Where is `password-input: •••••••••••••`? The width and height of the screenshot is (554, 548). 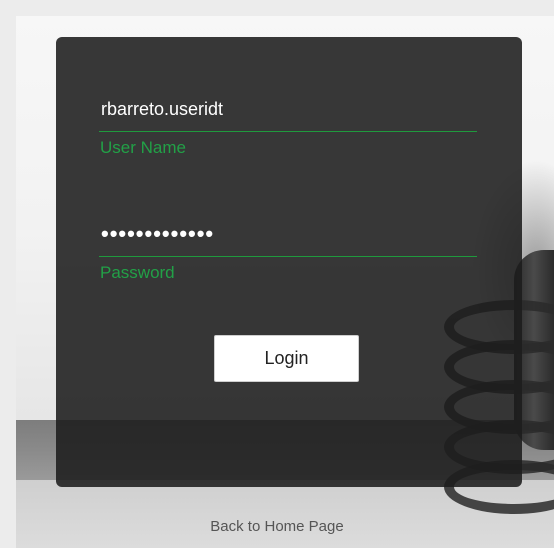 password-input: ••••••••••••• is located at coordinates (288, 238).